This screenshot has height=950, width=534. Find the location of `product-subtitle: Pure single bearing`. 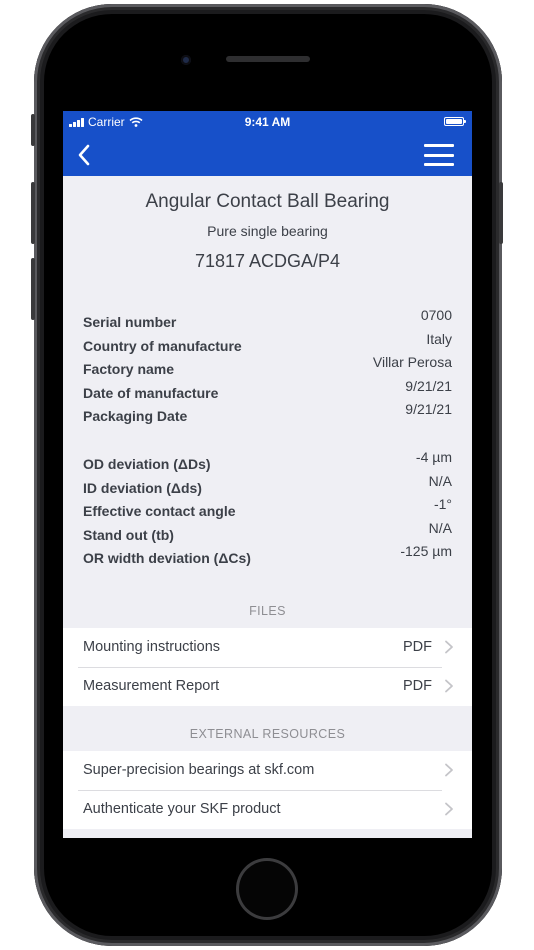

product-subtitle: Pure single bearing is located at coordinates (267, 231).